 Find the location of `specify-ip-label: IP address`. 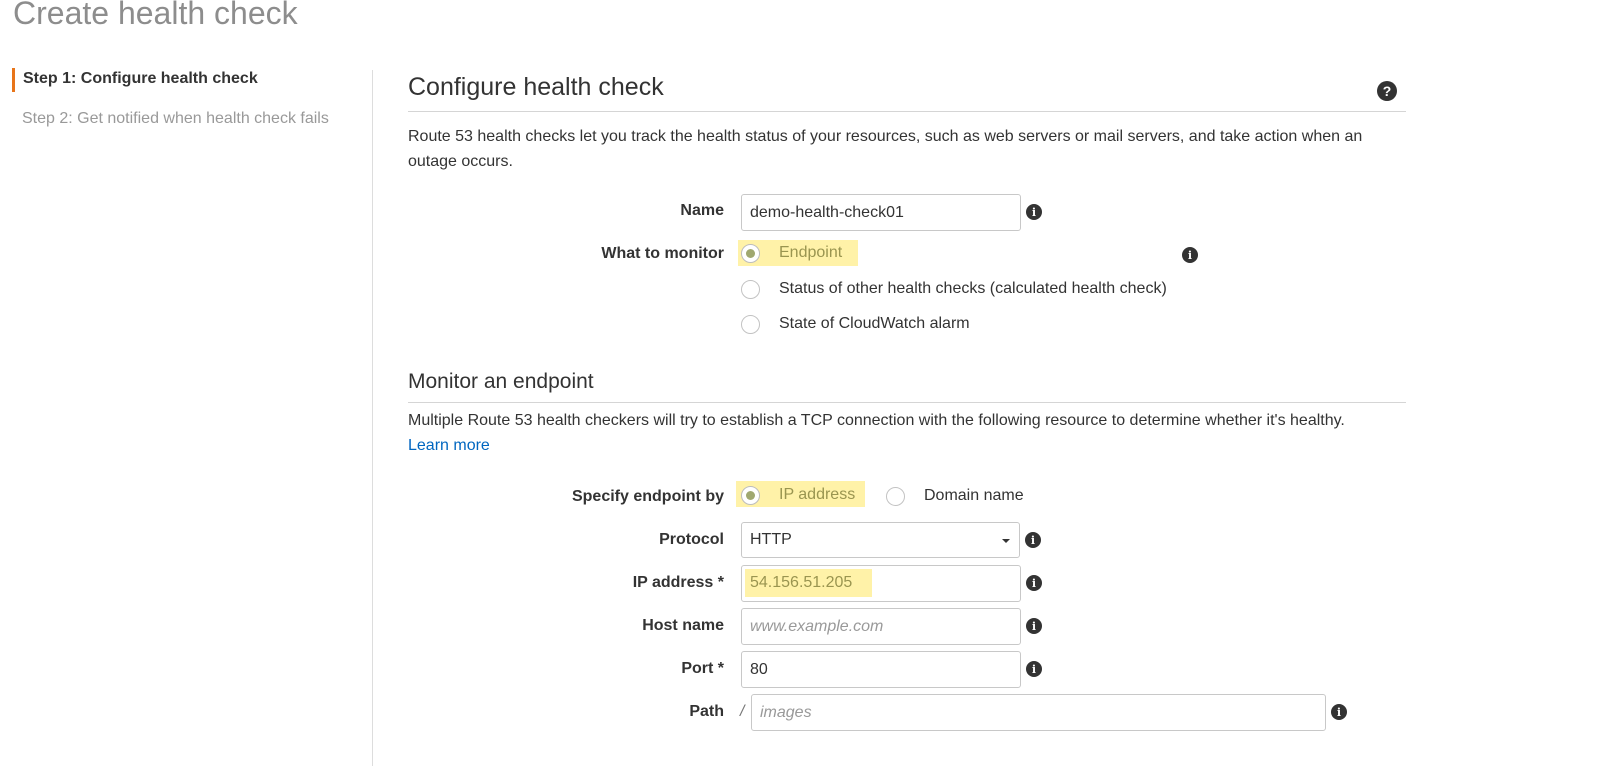

specify-ip-label: IP address is located at coordinates (817, 495).